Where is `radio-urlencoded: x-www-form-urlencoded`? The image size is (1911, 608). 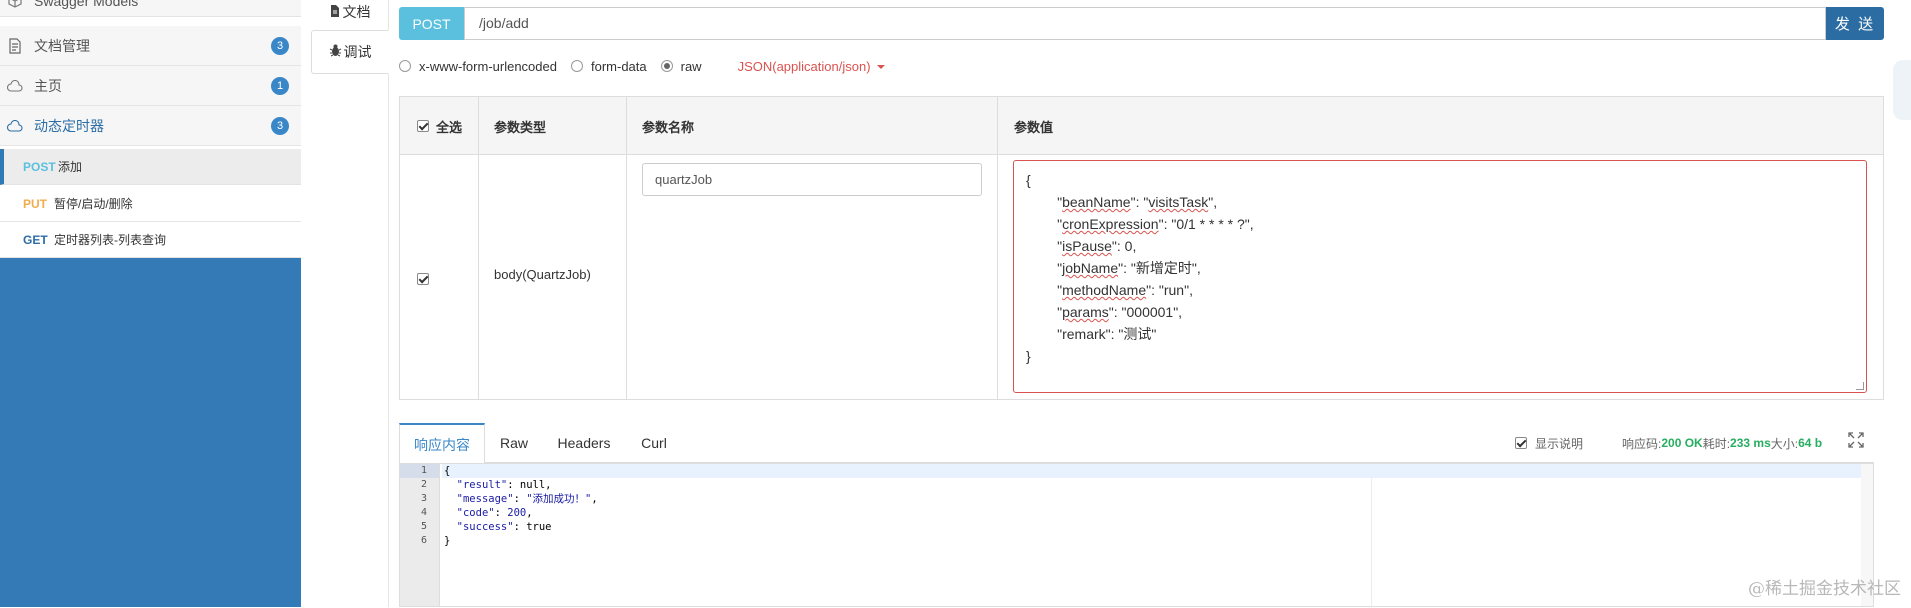 radio-urlencoded: x-www-form-urlencoded is located at coordinates (478, 66).